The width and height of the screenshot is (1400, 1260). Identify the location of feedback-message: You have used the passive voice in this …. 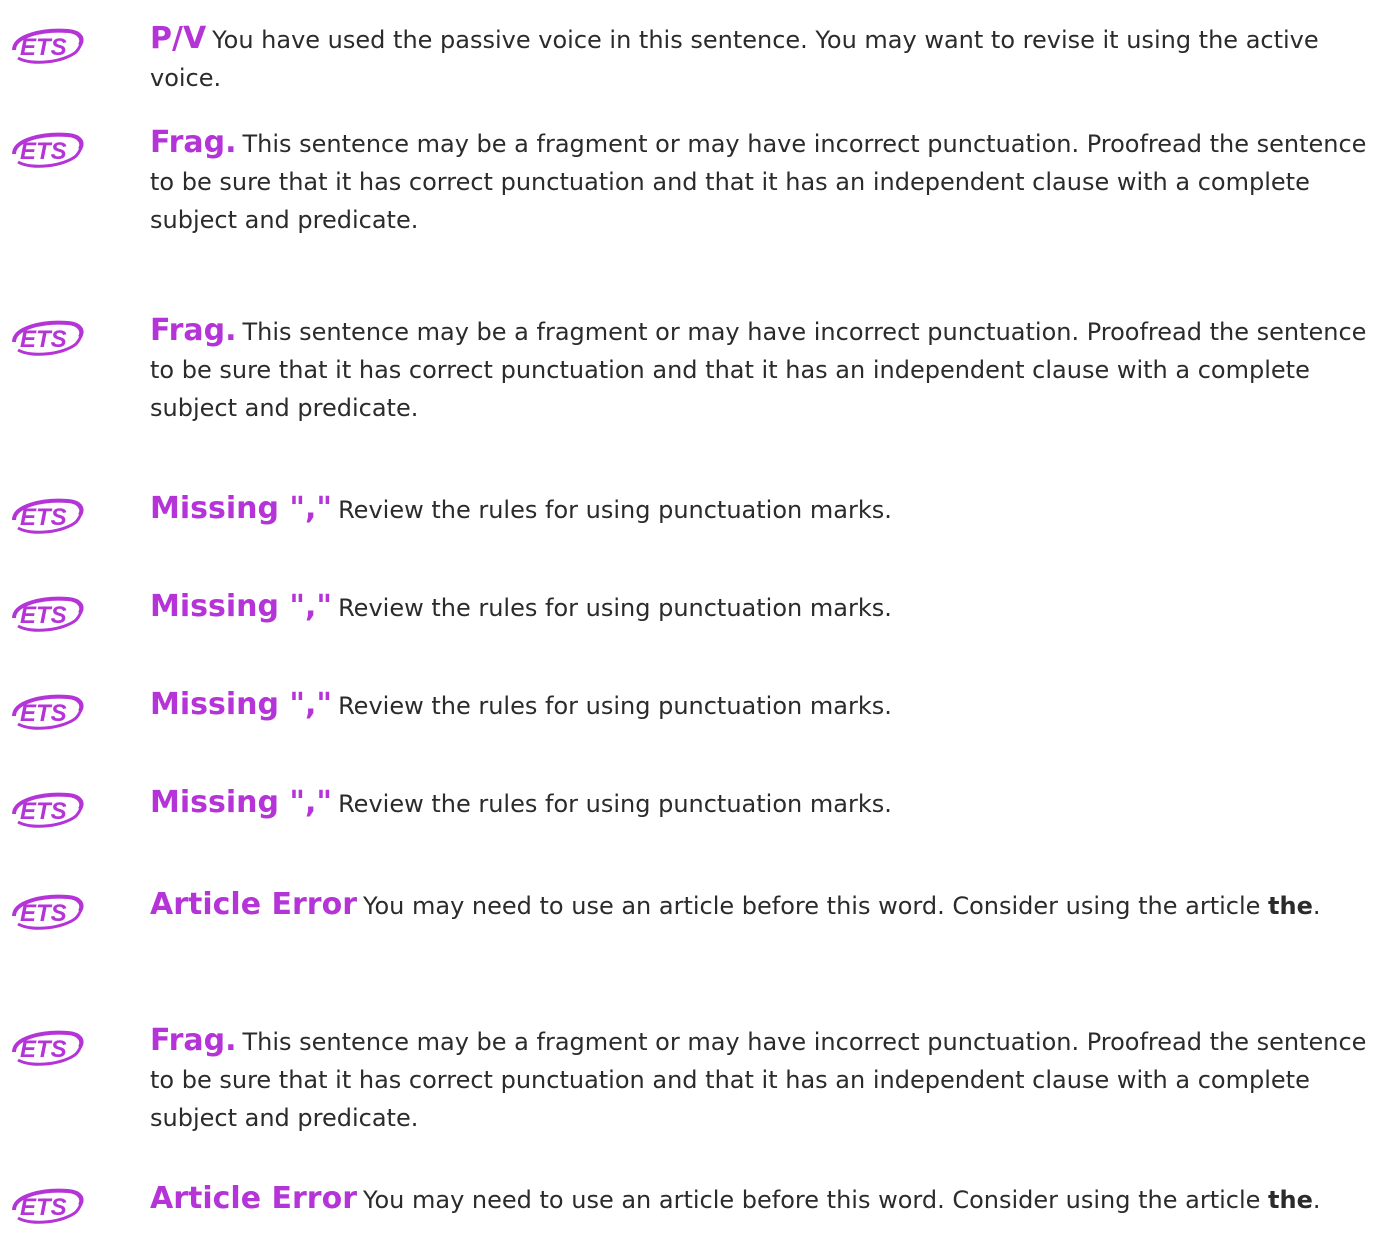
(734, 59).